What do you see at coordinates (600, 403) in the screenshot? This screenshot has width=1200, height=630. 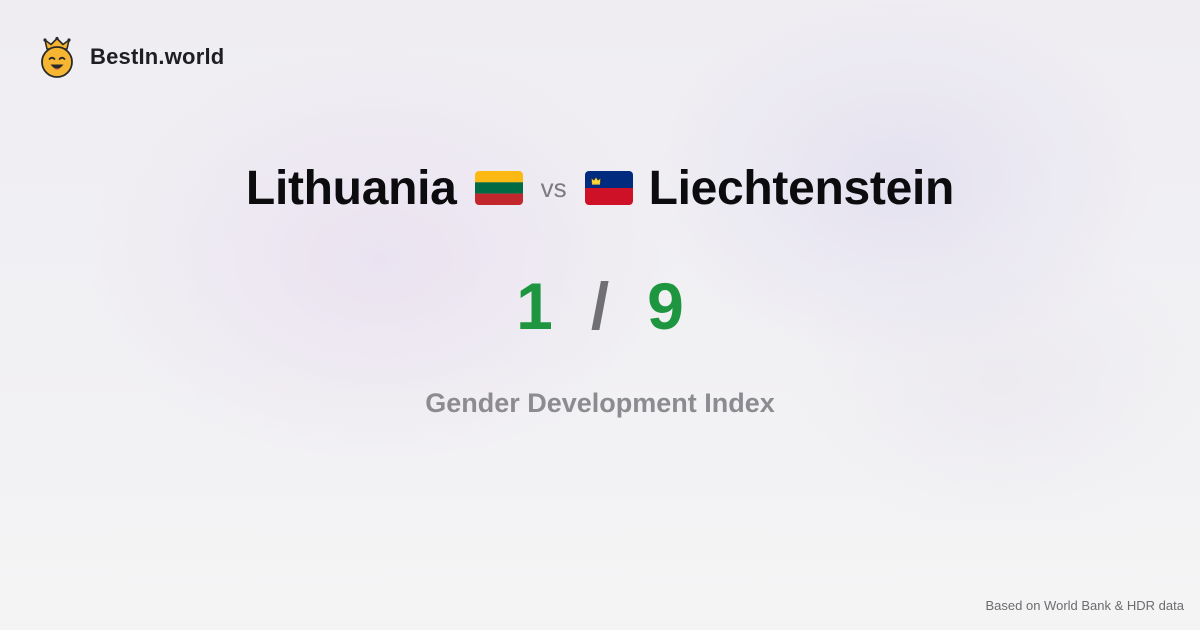 I see `metric-label: Gender Development Index` at bounding box center [600, 403].